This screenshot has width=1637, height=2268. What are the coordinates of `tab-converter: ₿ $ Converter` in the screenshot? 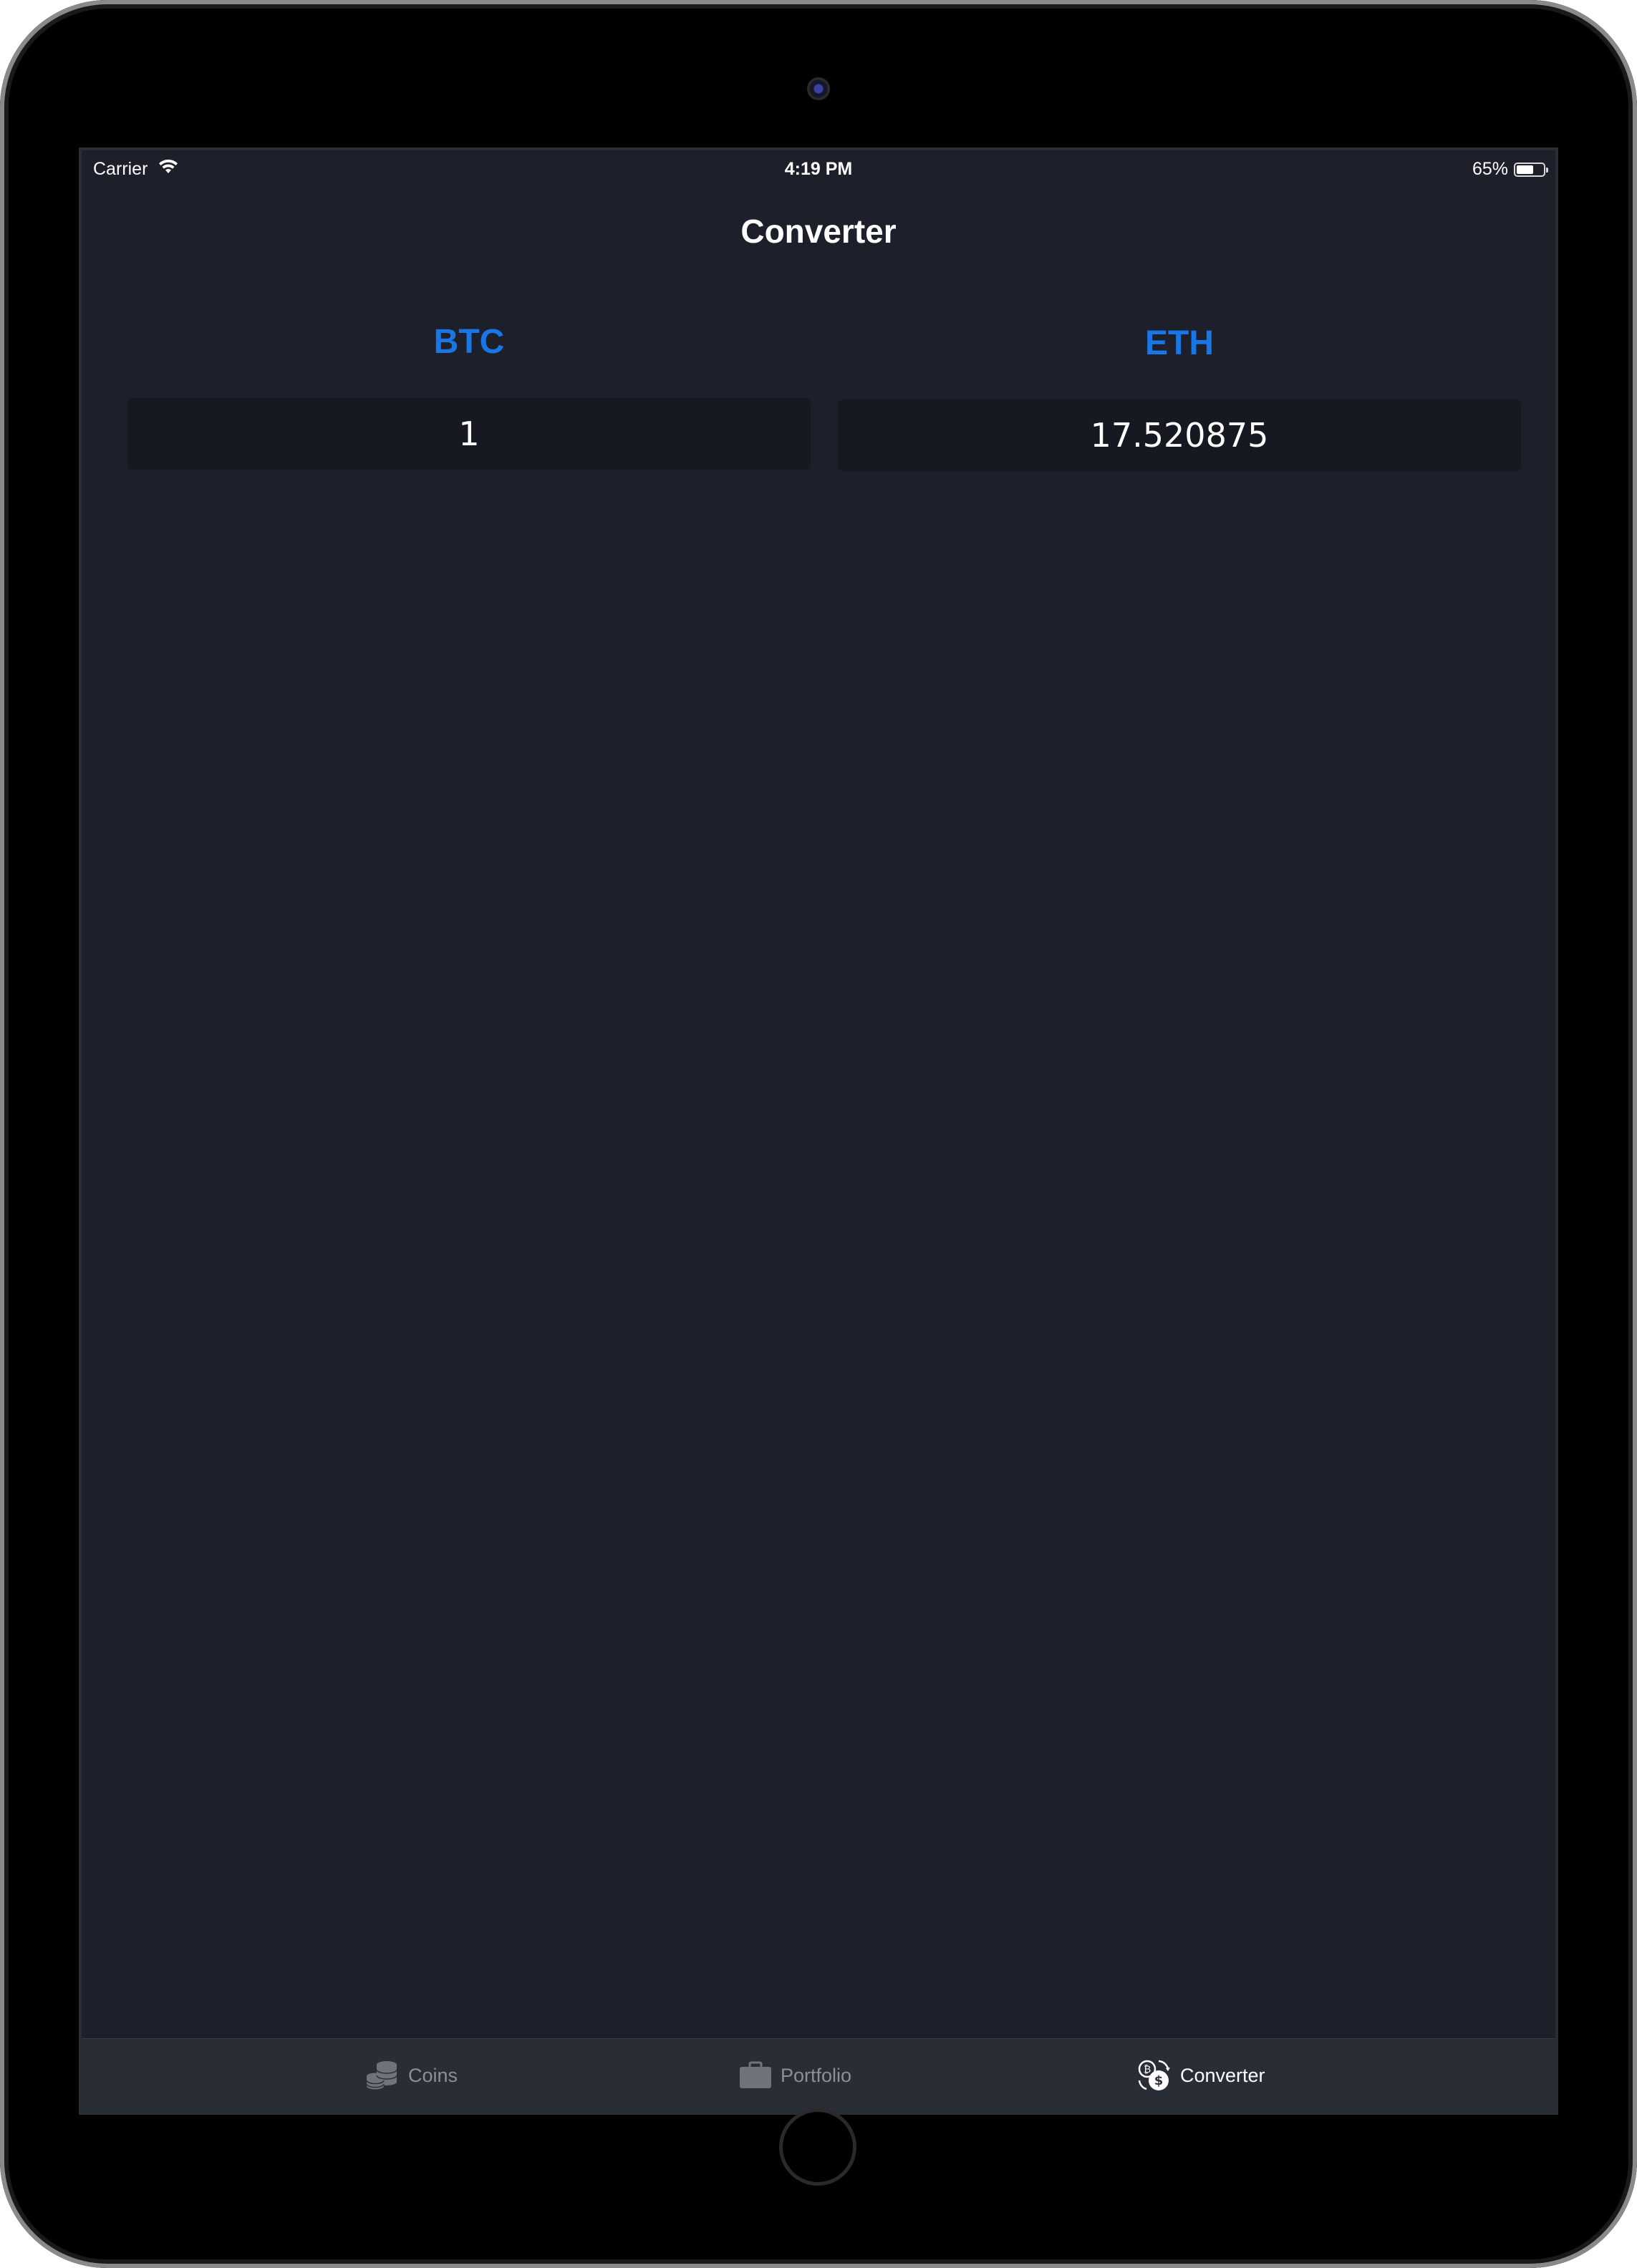 It's located at (1201, 2075).